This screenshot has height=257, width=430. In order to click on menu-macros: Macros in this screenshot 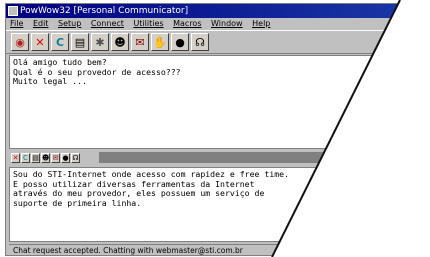, I will do `click(187, 23)`.